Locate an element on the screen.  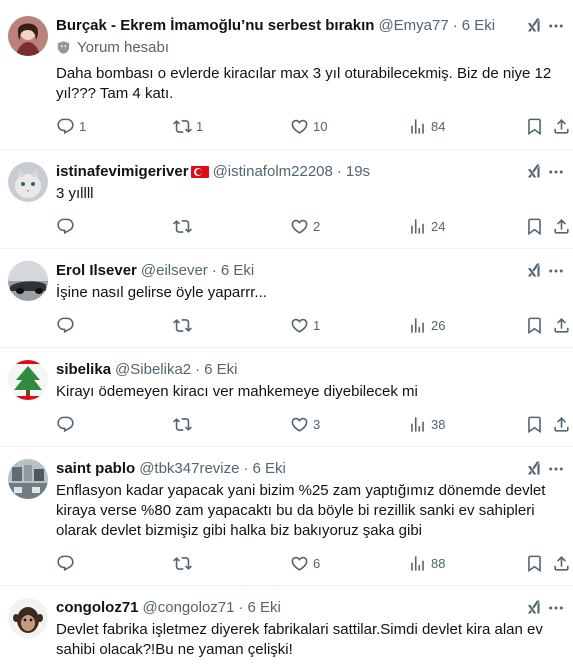
username: @istinafolm22208 is located at coordinates (273, 172).